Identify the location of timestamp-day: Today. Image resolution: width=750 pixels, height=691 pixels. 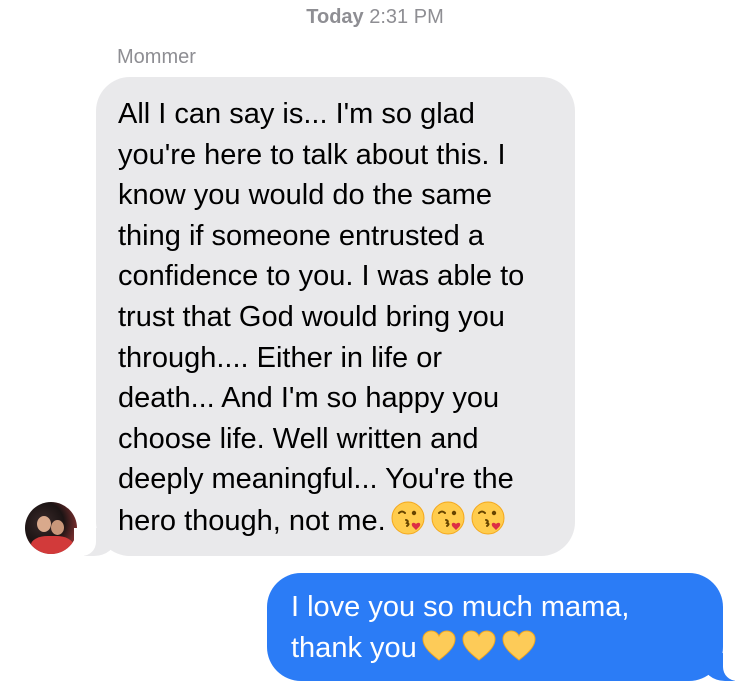
(335, 17).